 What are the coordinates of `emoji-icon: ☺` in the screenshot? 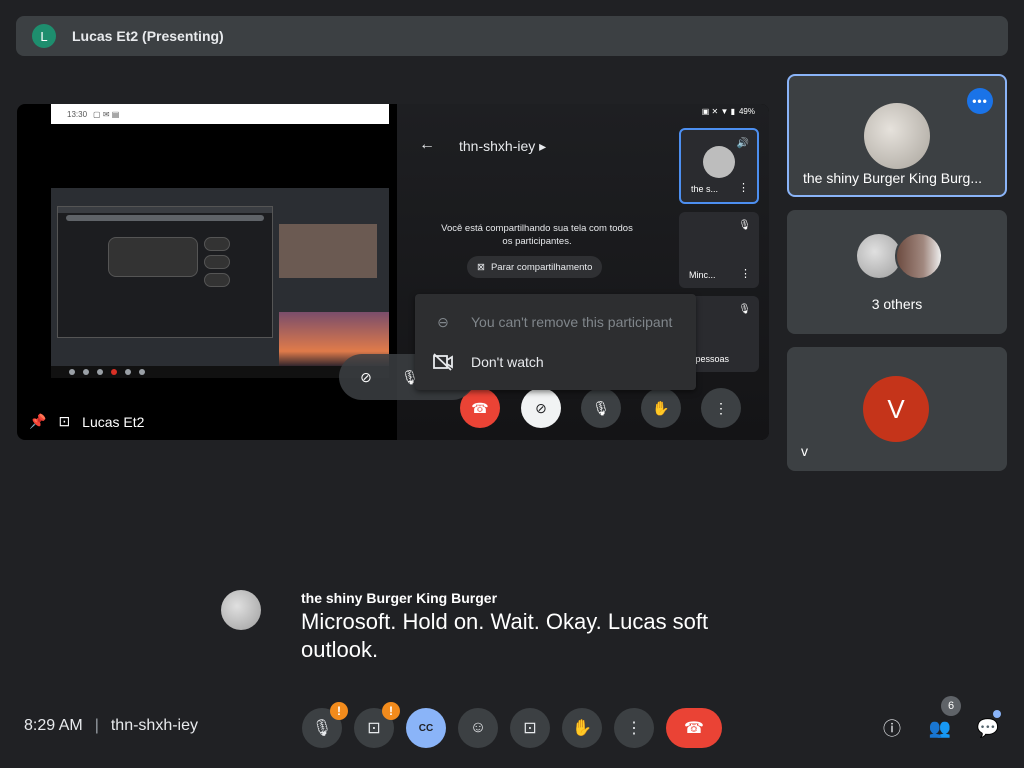 It's located at (478, 727).